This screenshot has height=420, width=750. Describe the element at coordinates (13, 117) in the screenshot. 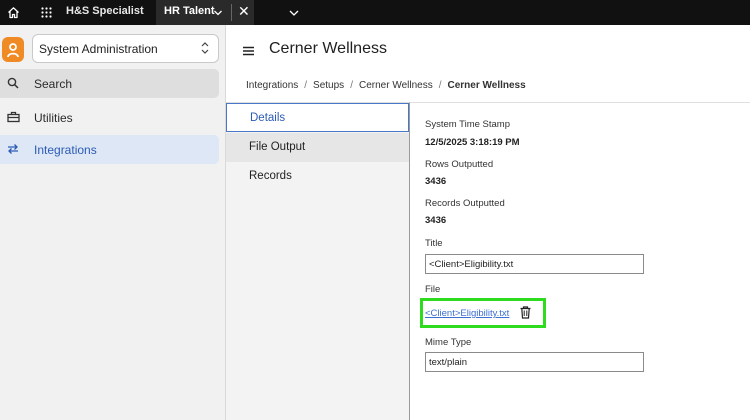

I see `toolbox-icon` at that location.